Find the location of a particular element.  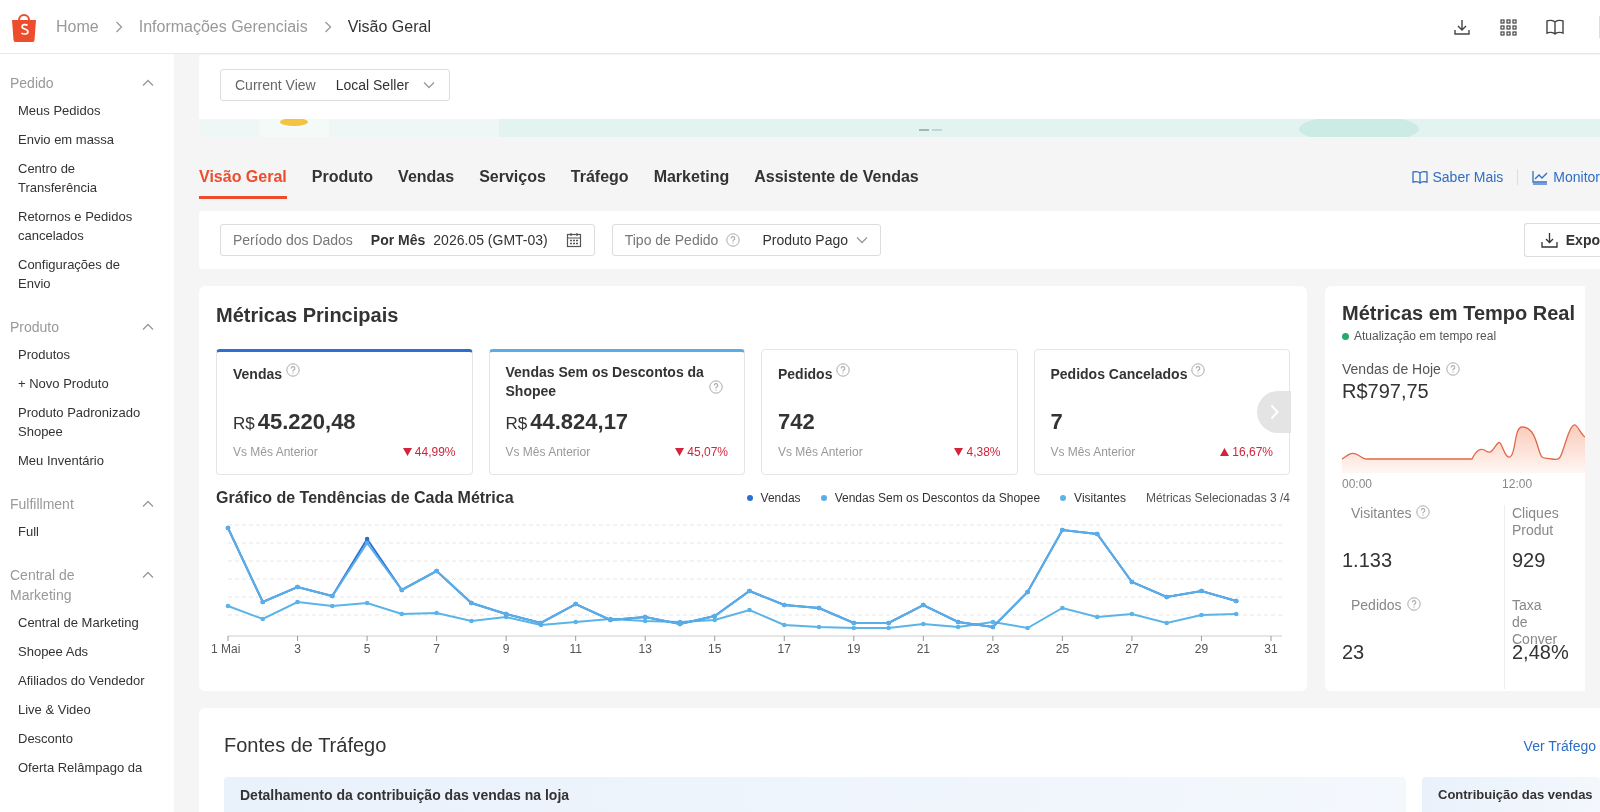

section-title: Métricas Principais is located at coordinates (308, 315).